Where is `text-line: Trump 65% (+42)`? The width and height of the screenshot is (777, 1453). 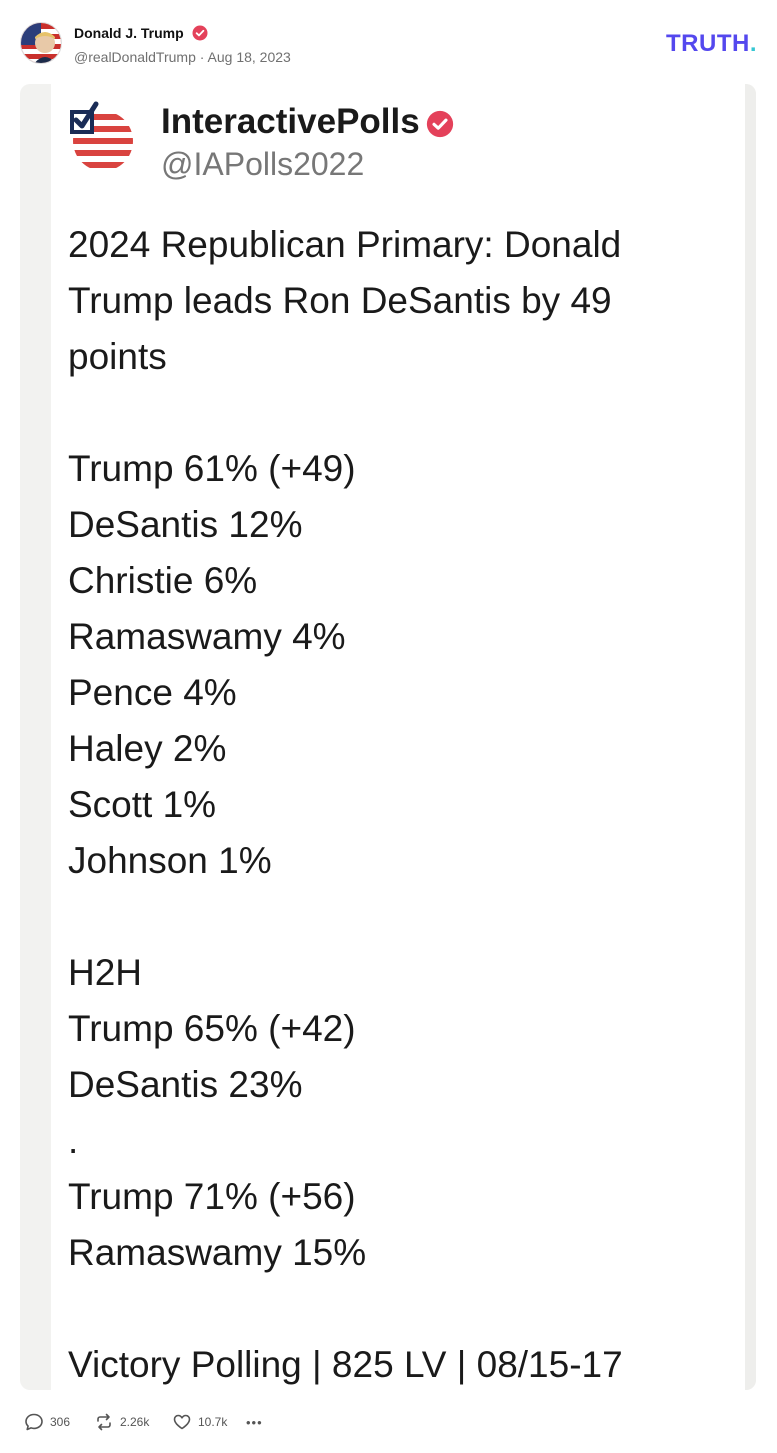
text-line: Trump 65% (+42) is located at coordinates (212, 1028).